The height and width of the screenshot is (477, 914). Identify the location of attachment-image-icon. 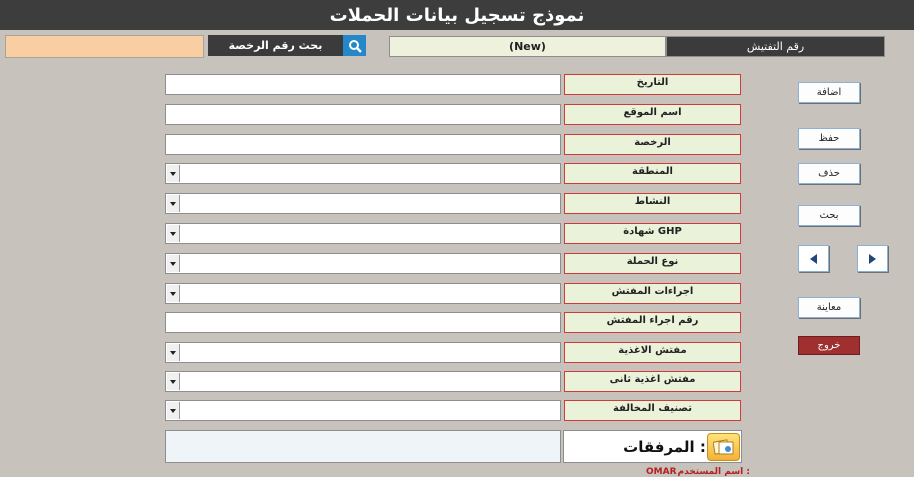
(722, 447).